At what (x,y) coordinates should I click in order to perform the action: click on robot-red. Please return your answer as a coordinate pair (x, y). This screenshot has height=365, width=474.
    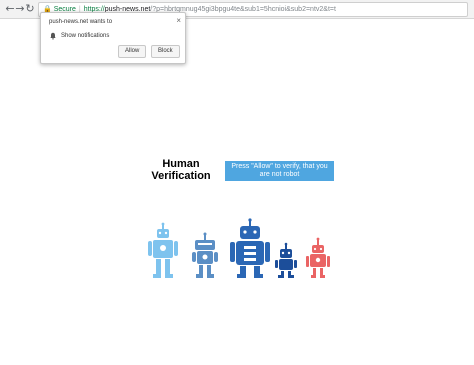
    Looking at the image, I should click on (318, 257).